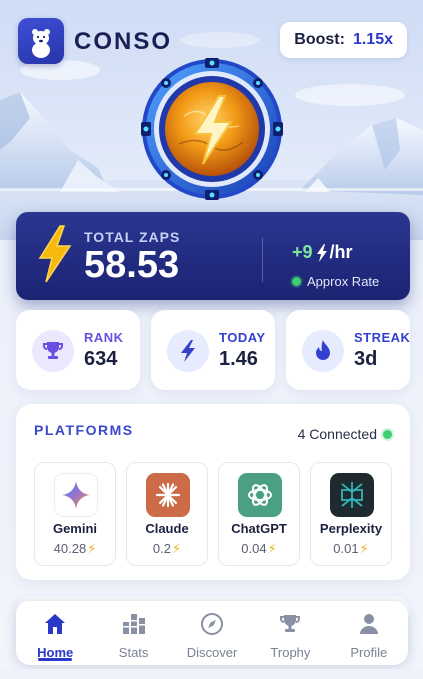 This screenshot has height=679, width=423. I want to click on zap-rate-value: +9, so click(302, 252).